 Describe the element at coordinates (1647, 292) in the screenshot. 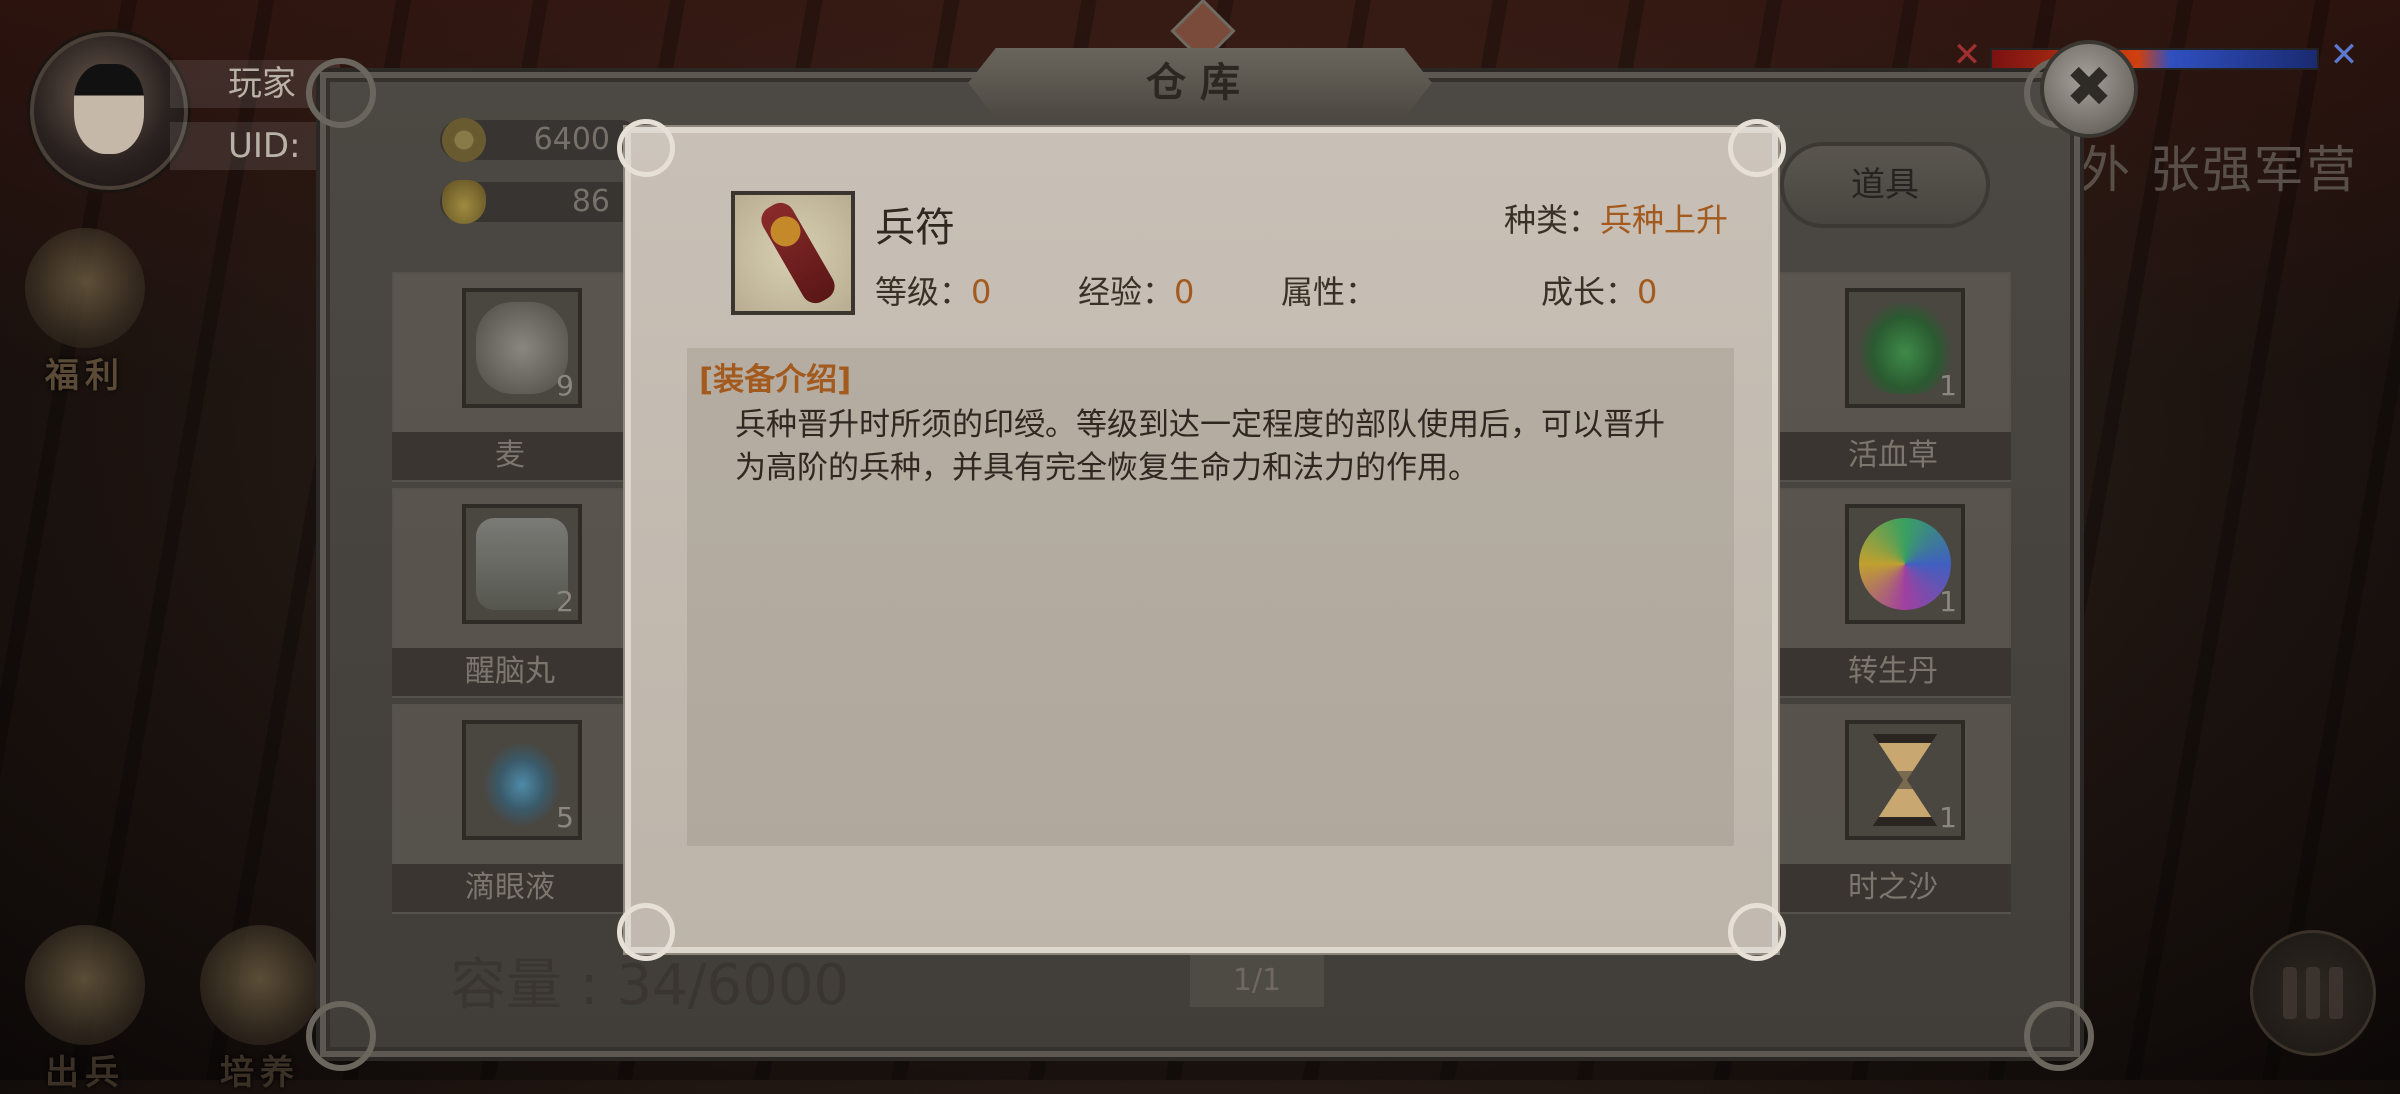

I see `stat-growth-value: 0` at that location.